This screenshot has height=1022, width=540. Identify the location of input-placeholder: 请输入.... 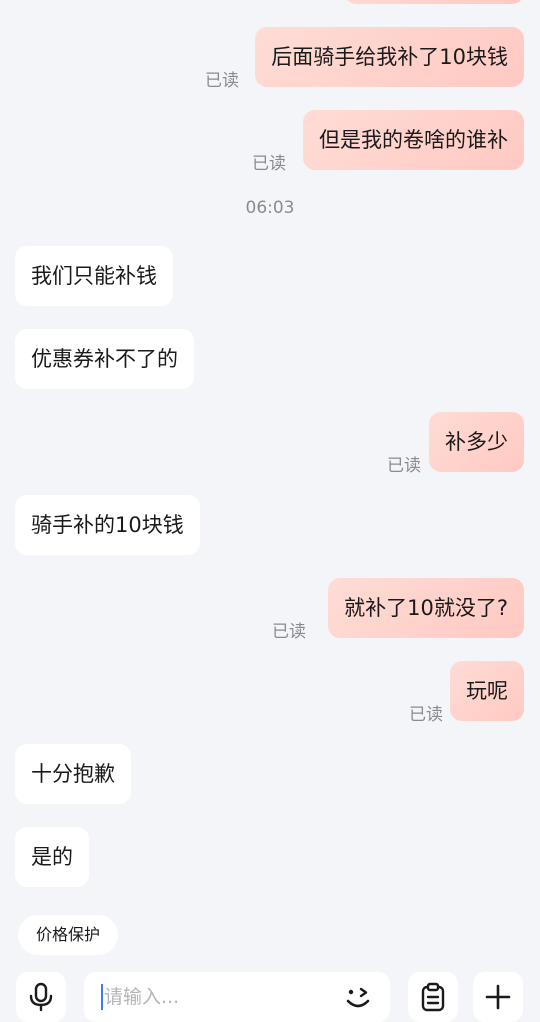
(142, 997).